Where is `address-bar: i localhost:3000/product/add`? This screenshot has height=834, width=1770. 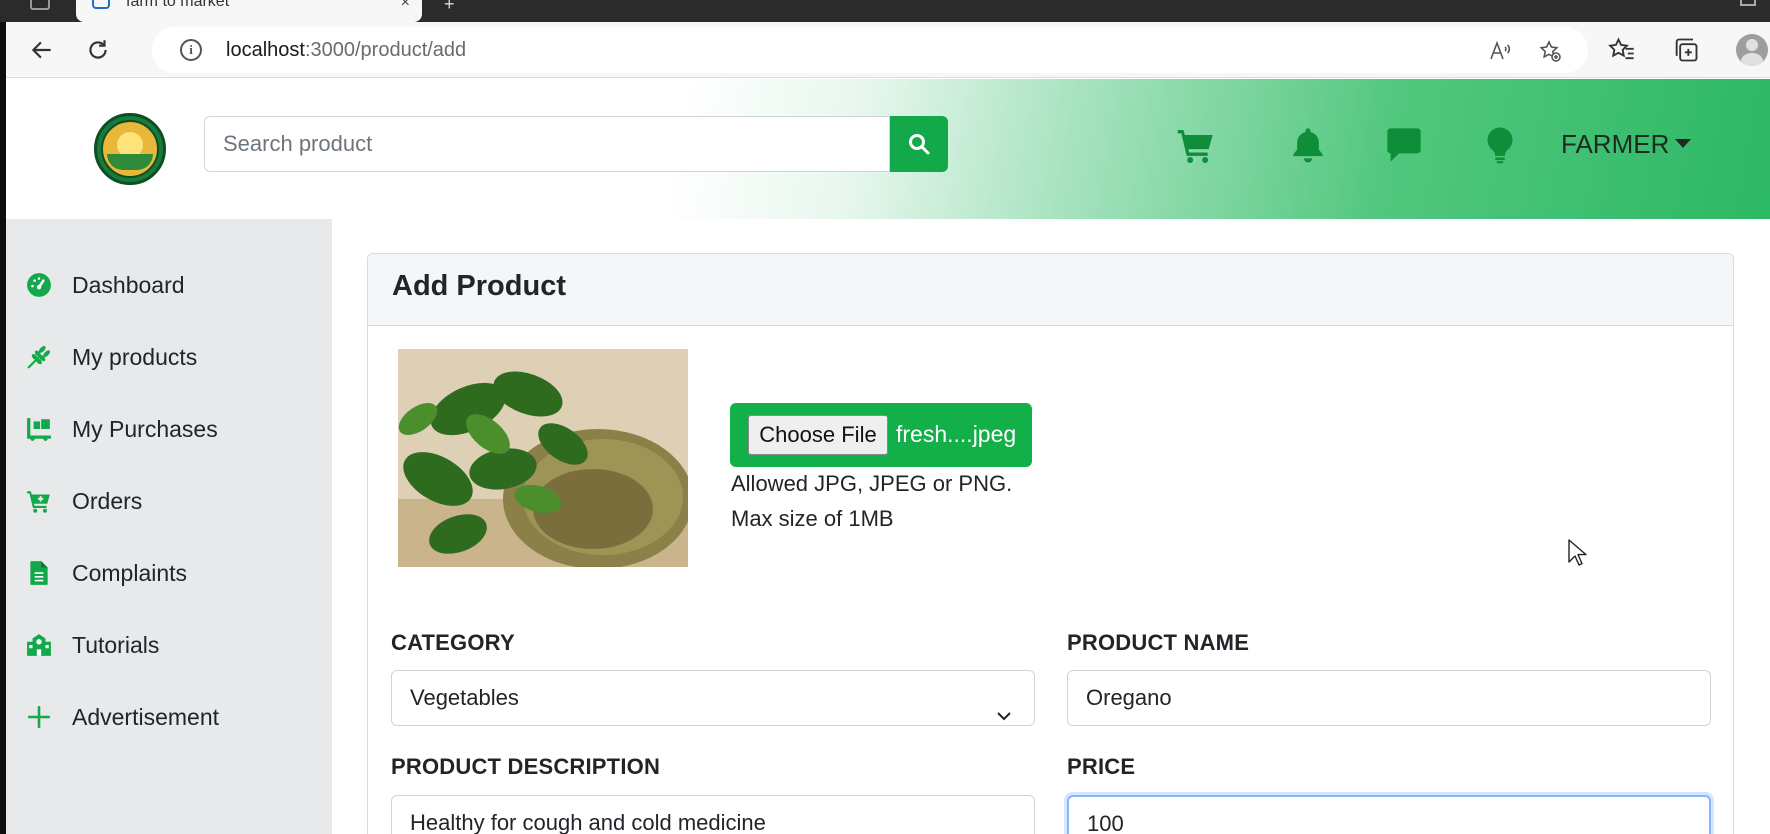
address-bar: i localhost:3000/product/add is located at coordinates (870, 50).